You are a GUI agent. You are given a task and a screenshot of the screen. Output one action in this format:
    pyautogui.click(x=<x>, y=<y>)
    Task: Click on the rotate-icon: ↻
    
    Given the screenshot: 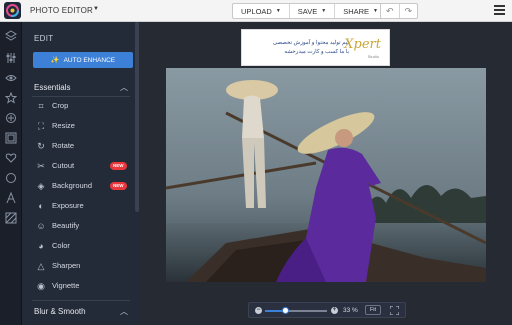 What is the action you would take?
    pyautogui.click(x=41, y=146)
    